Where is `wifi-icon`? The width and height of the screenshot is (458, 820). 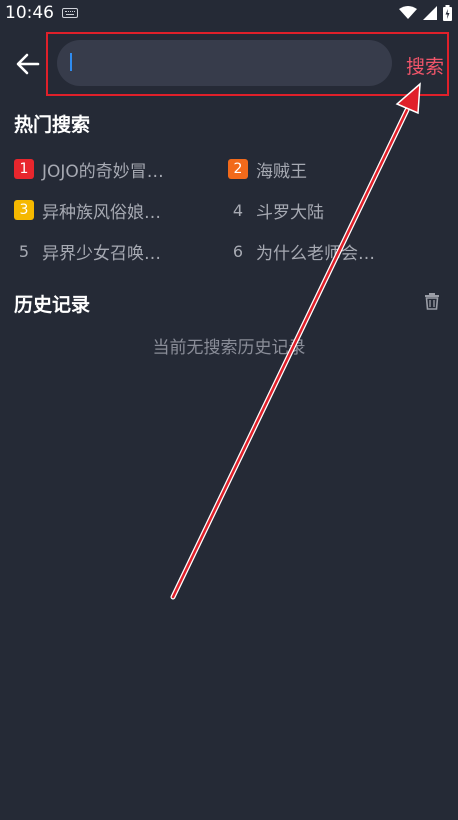
wifi-icon is located at coordinates (408, 12).